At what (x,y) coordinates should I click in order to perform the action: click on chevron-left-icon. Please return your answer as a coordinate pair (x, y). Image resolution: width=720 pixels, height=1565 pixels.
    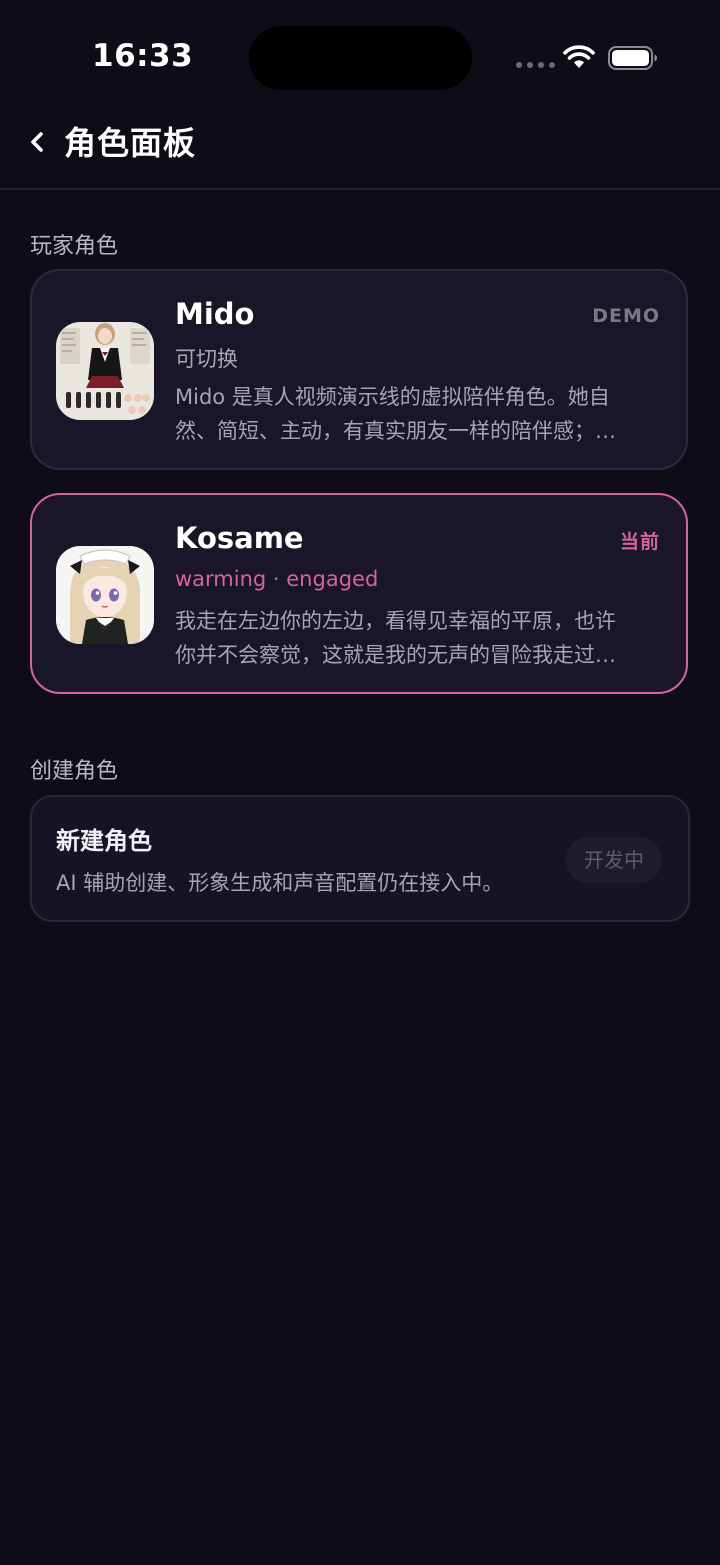
    Looking at the image, I should click on (37, 142).